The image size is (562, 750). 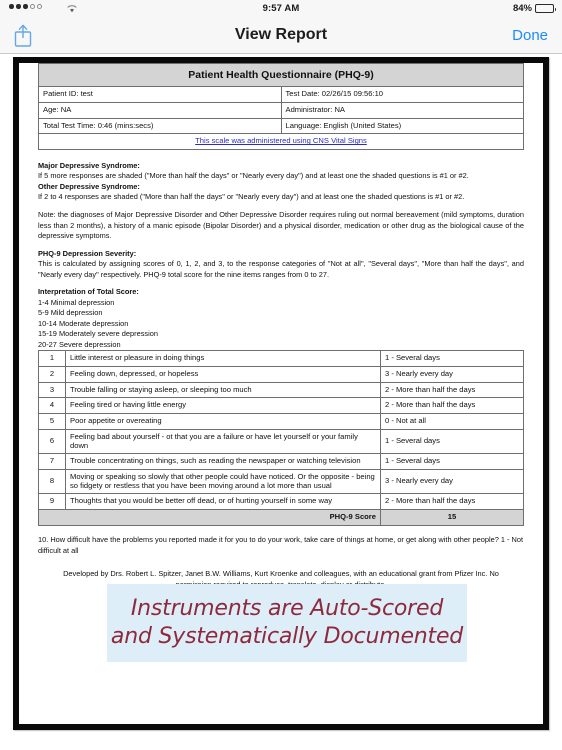 I want to click on question-number: 1, so click(x=52, y=358).